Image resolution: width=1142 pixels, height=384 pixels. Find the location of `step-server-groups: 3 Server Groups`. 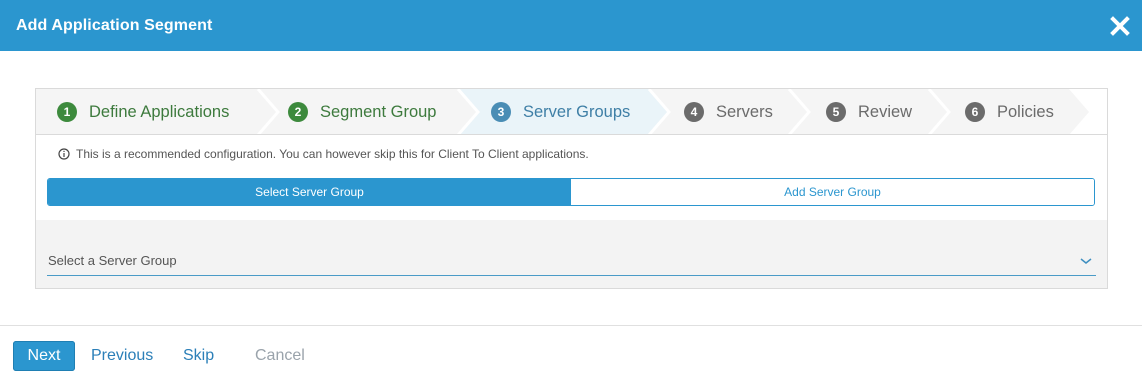

step-server-groups: 3 Server Groups is located at coordinates (561, 111).